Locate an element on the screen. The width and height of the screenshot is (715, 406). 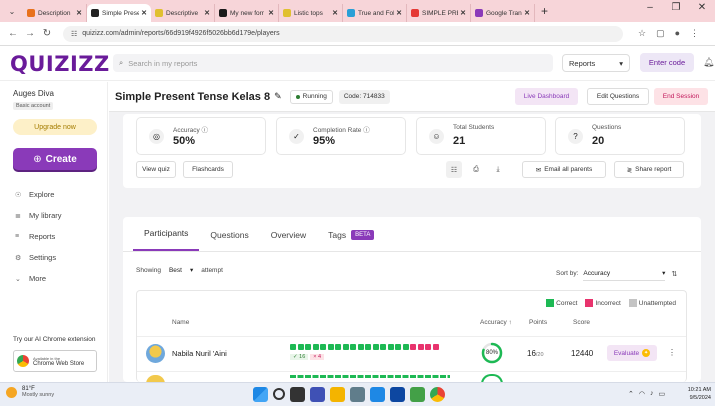
chrome-web-store-badge: Available in the Chrome Web Store is located at coordinates (55, 361).